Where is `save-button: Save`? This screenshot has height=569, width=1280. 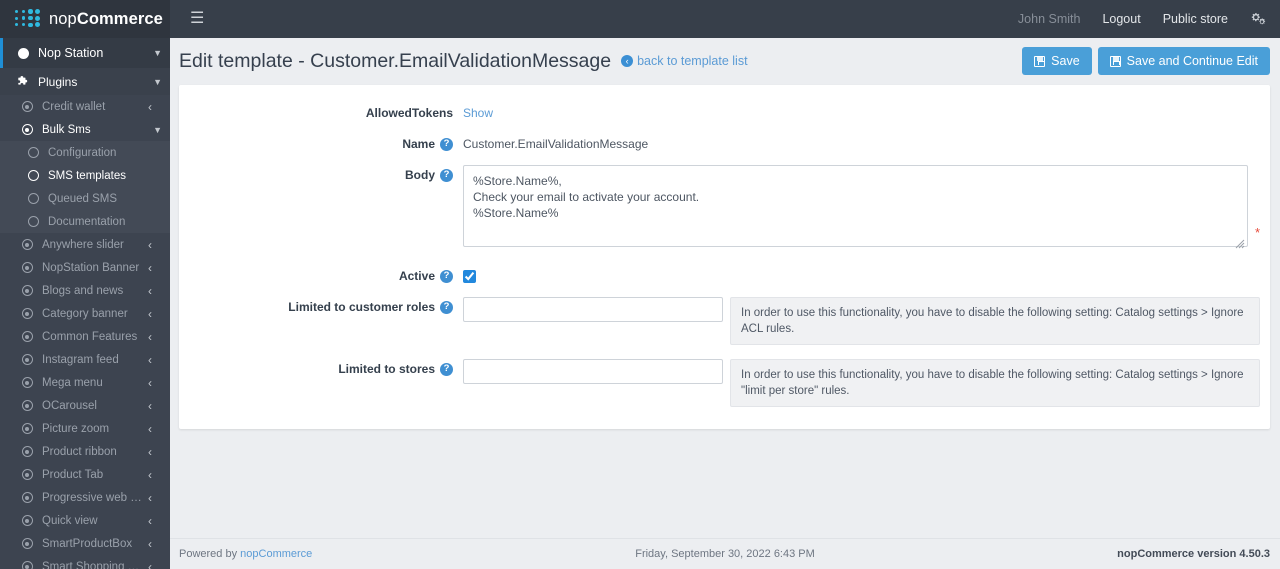 save-button: Save is located at coordinates (1057, 61).